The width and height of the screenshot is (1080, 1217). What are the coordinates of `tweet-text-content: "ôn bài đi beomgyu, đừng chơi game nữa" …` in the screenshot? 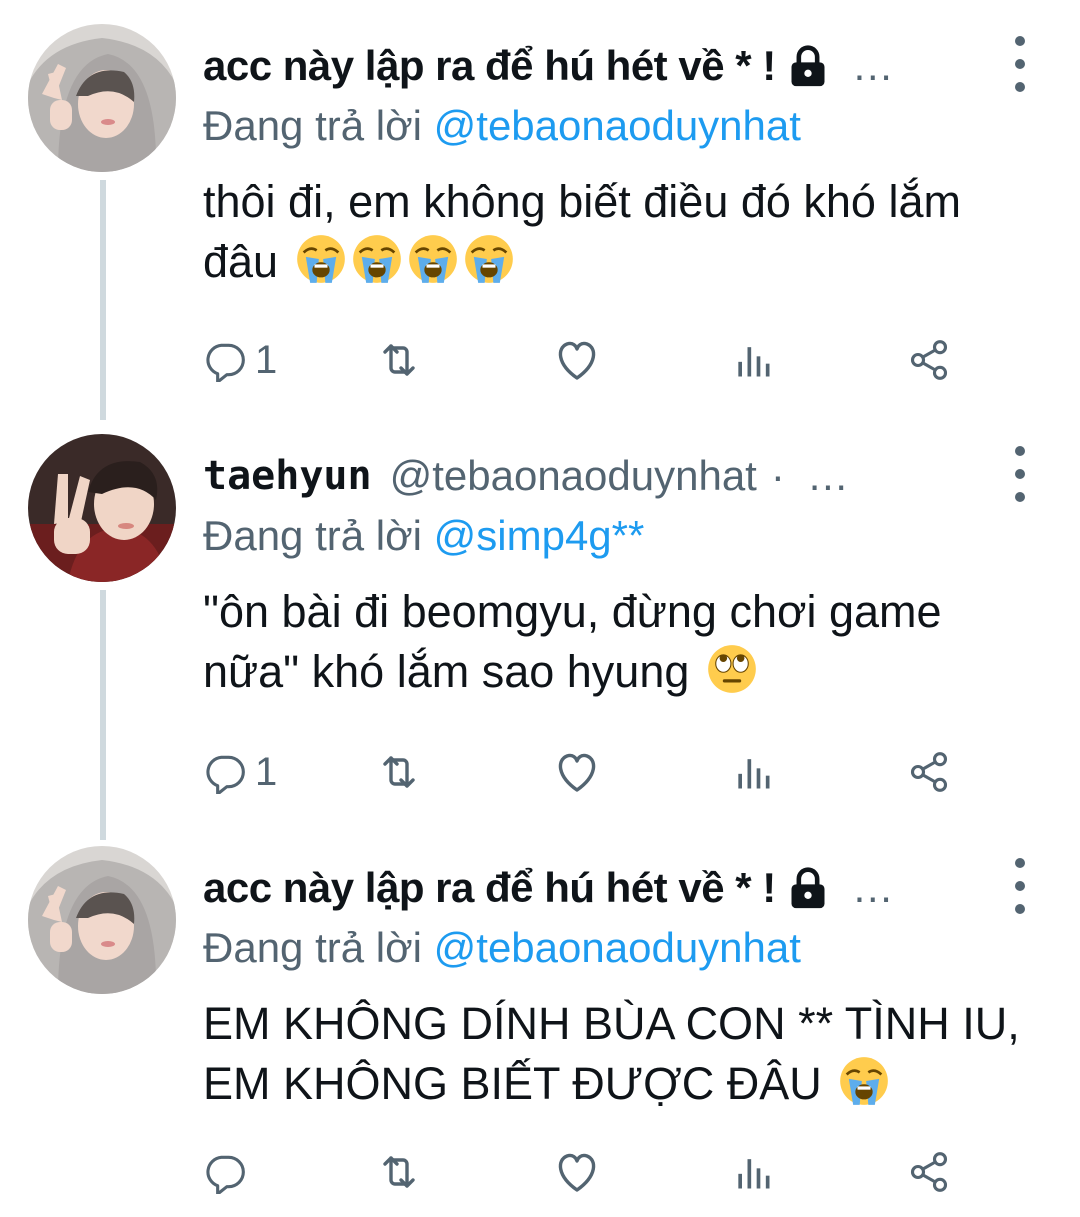 It's located at (572, 641).